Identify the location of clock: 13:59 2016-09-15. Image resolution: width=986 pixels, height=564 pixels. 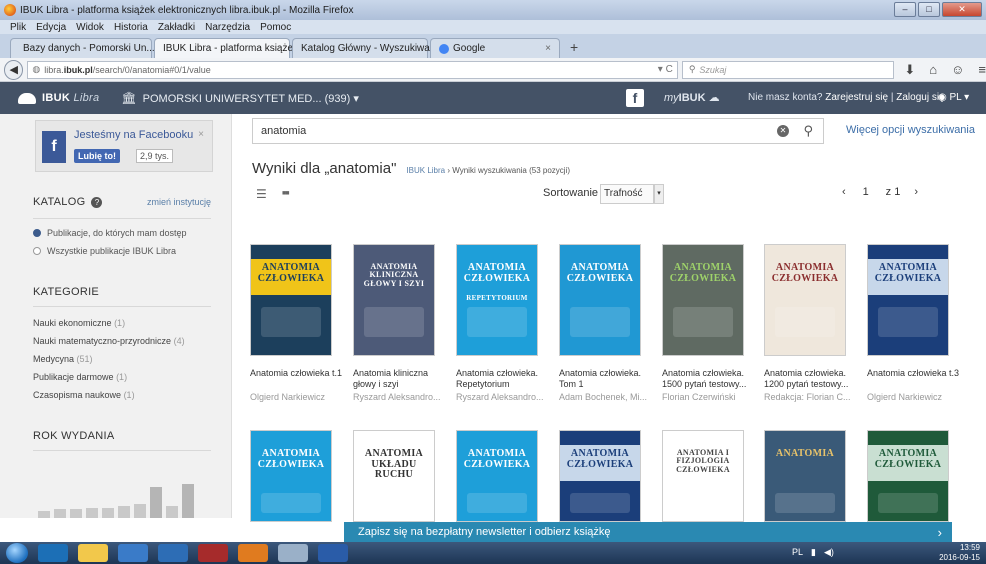
(959, 553).